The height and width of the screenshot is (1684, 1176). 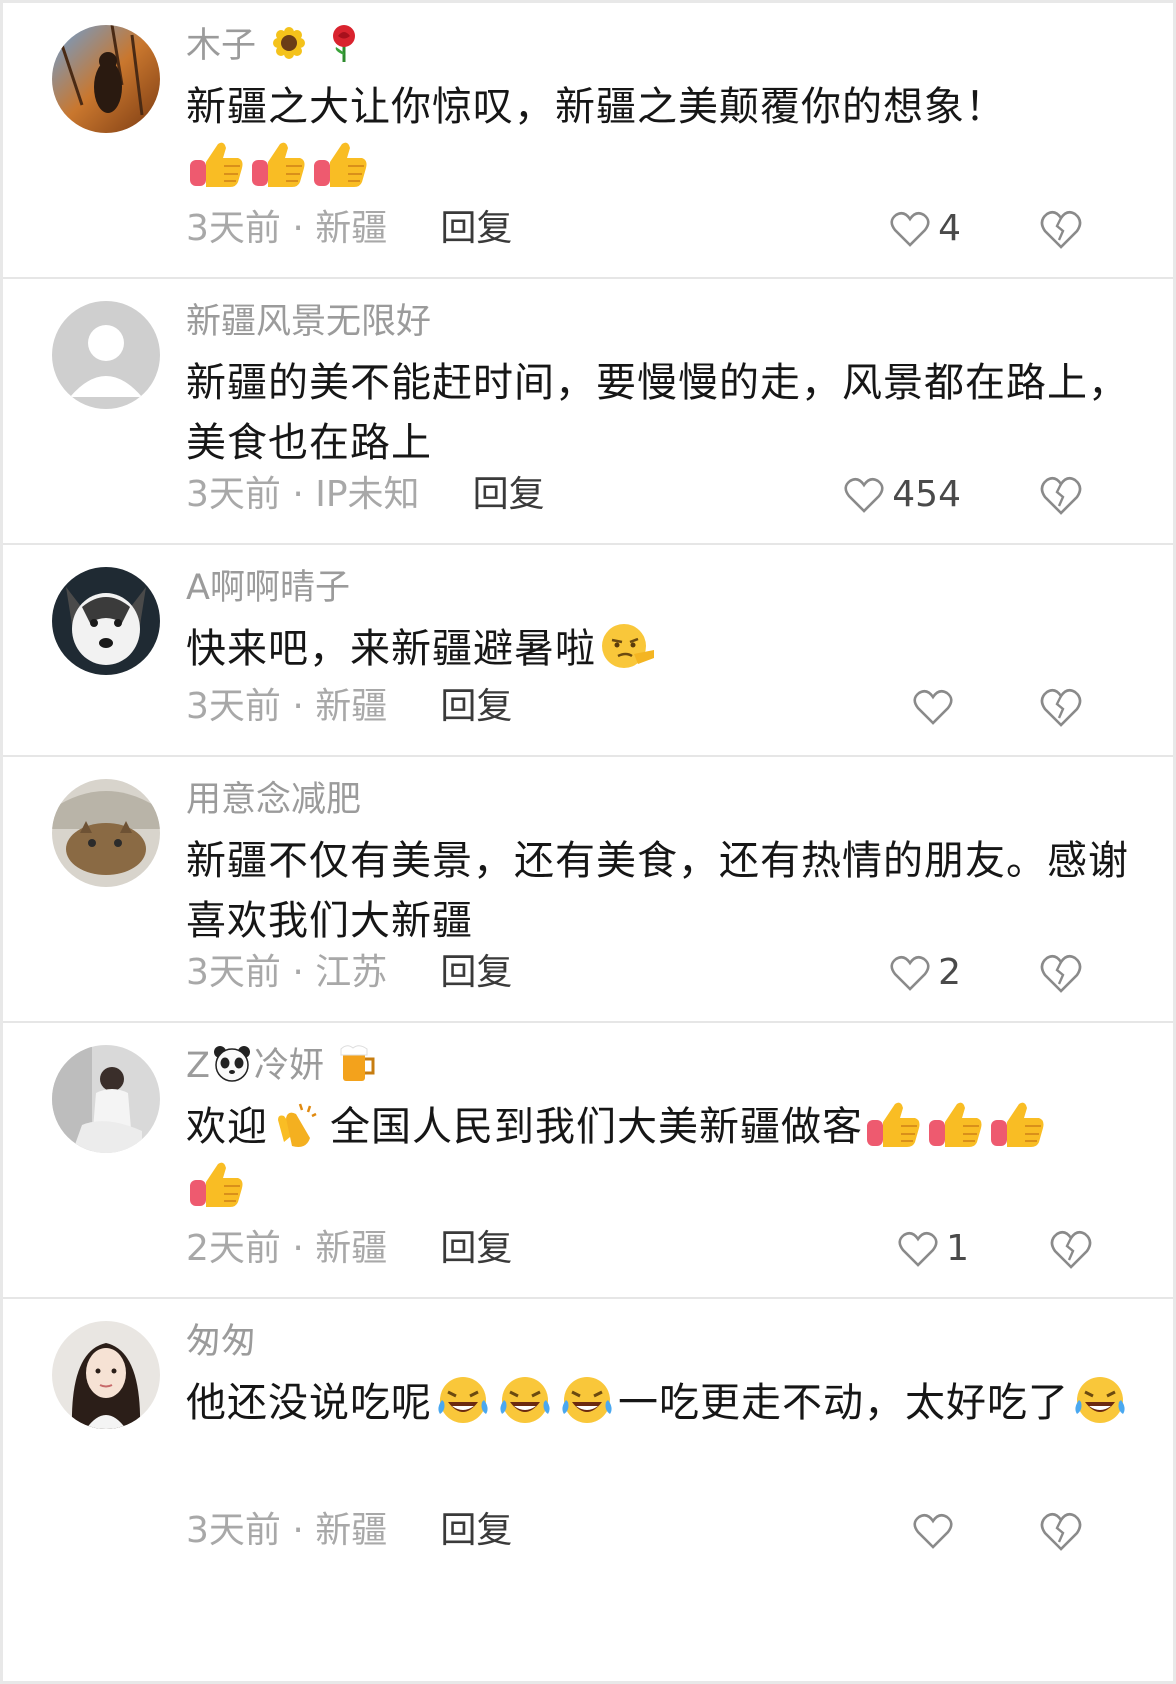 What do you see at coordinates (659, 1403) in the screenshot?
I see `comment-text: 他还没说吃呢 一吃更走不动，太好吃了` at bounding box center [659, 1403].